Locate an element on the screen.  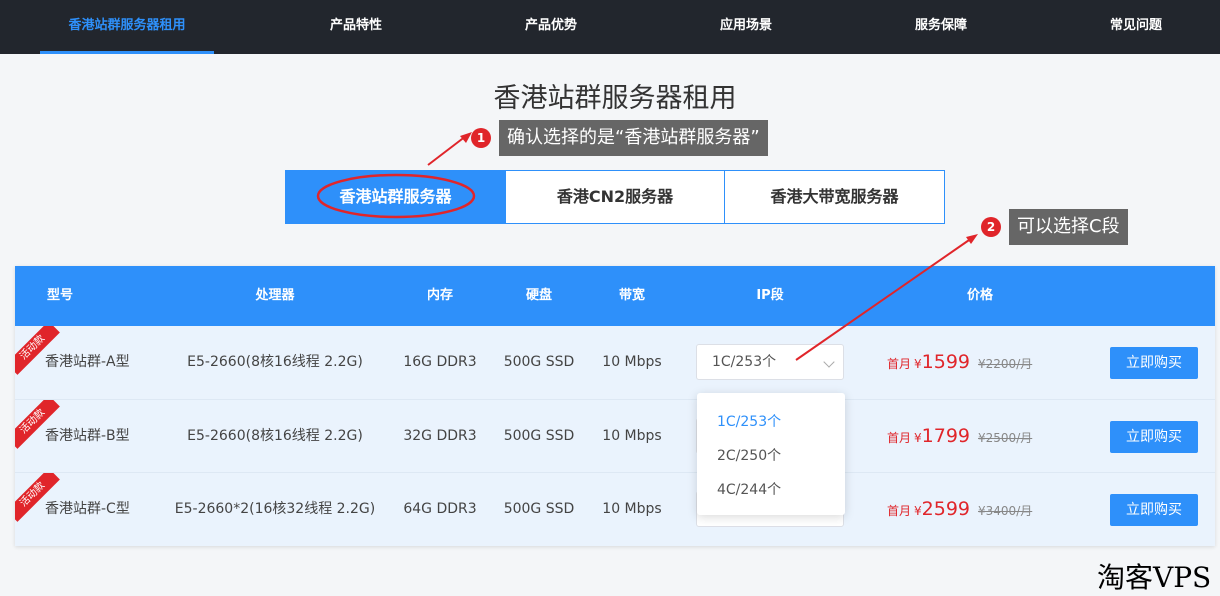
arrow-head-icon is located at coordinates (972, 239).